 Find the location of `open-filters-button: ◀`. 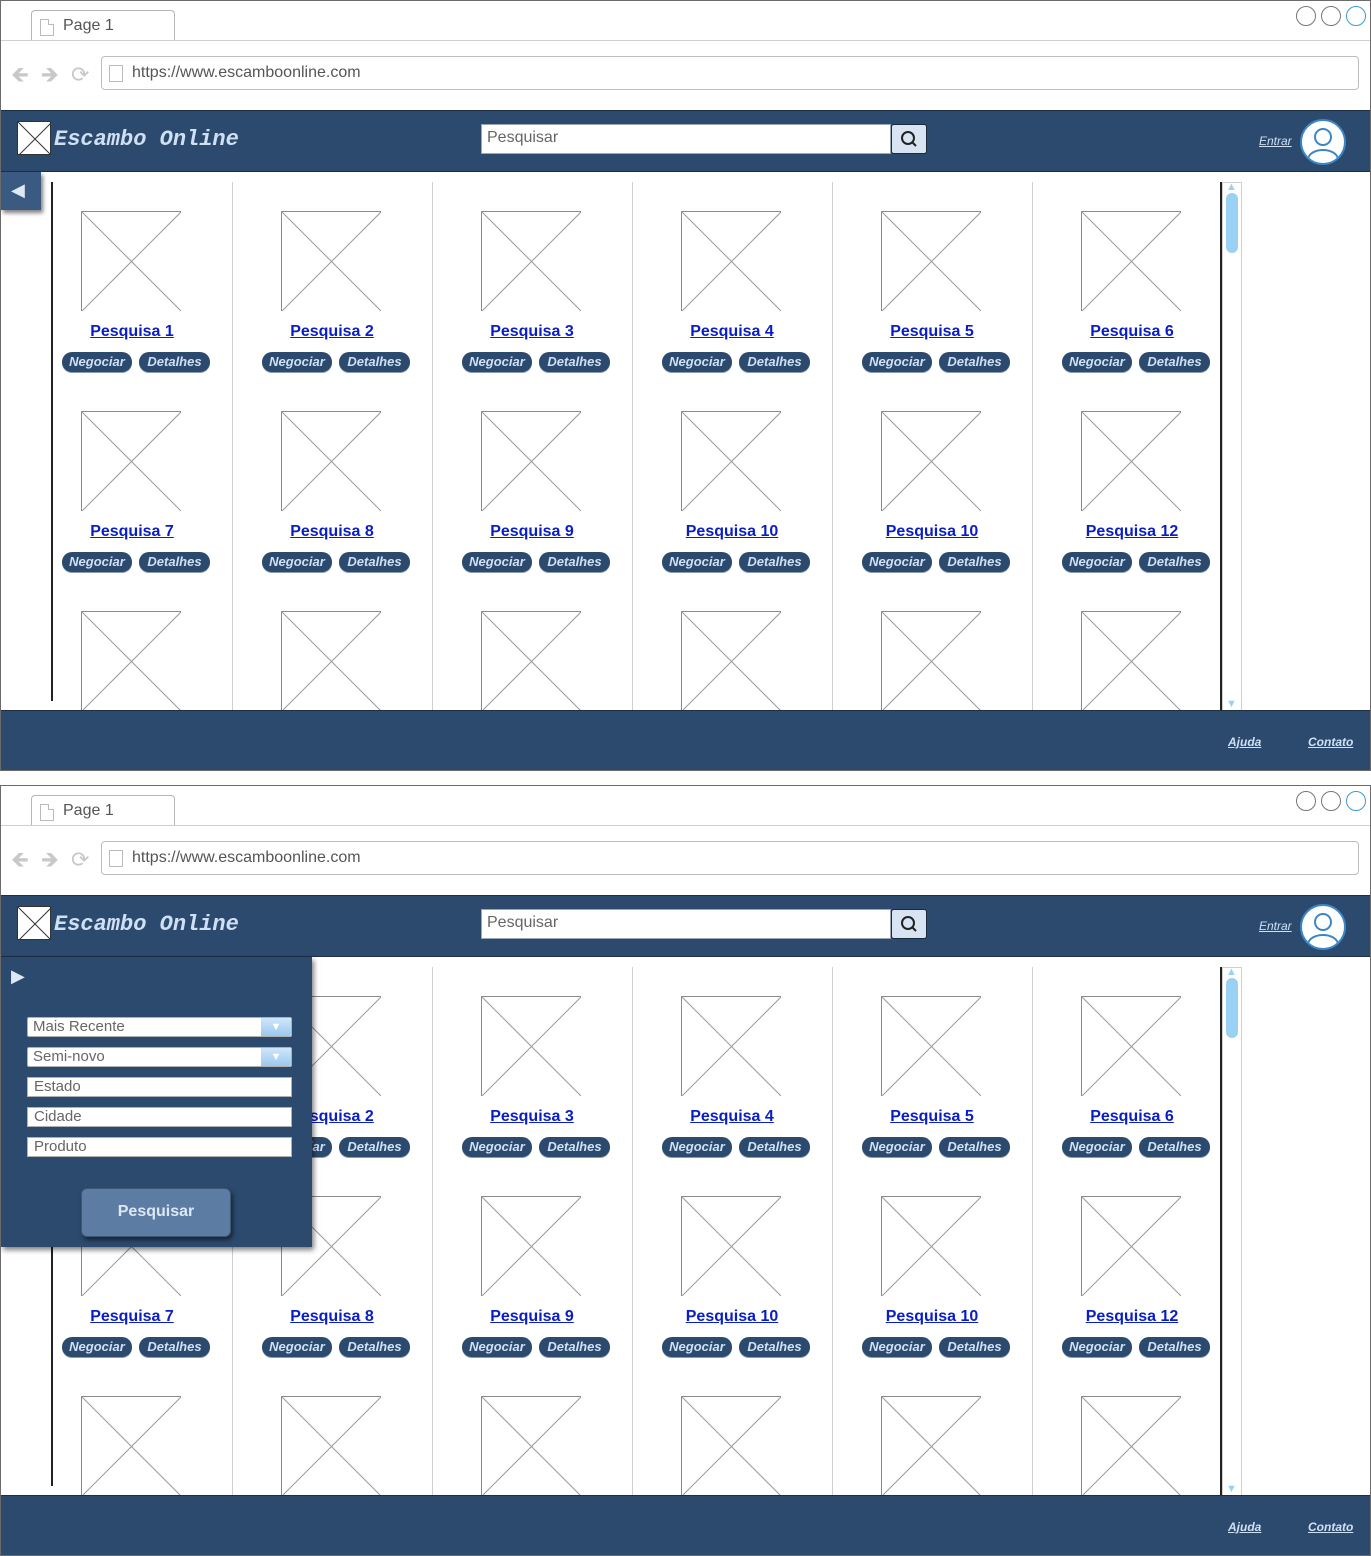

open-filters-button: ◀ is located at coordinates (21, 191).